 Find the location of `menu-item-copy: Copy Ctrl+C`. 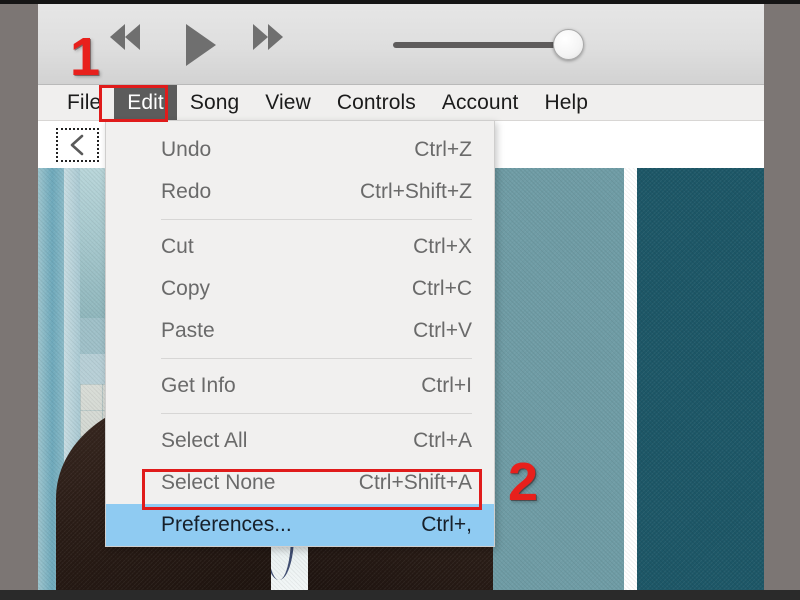

menu-item-copy: Copy Ctrl+C is located at coordinates (300, 289).